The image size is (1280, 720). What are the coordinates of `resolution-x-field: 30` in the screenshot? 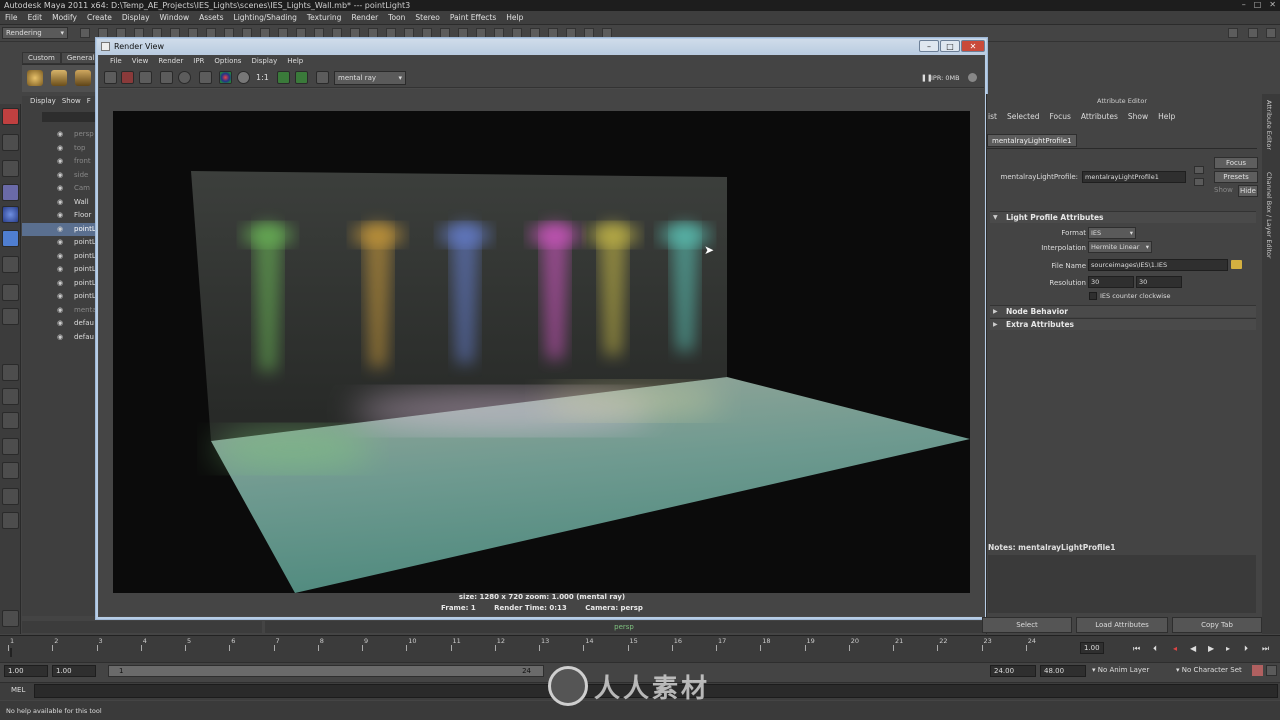 It's located at (1111, 282).